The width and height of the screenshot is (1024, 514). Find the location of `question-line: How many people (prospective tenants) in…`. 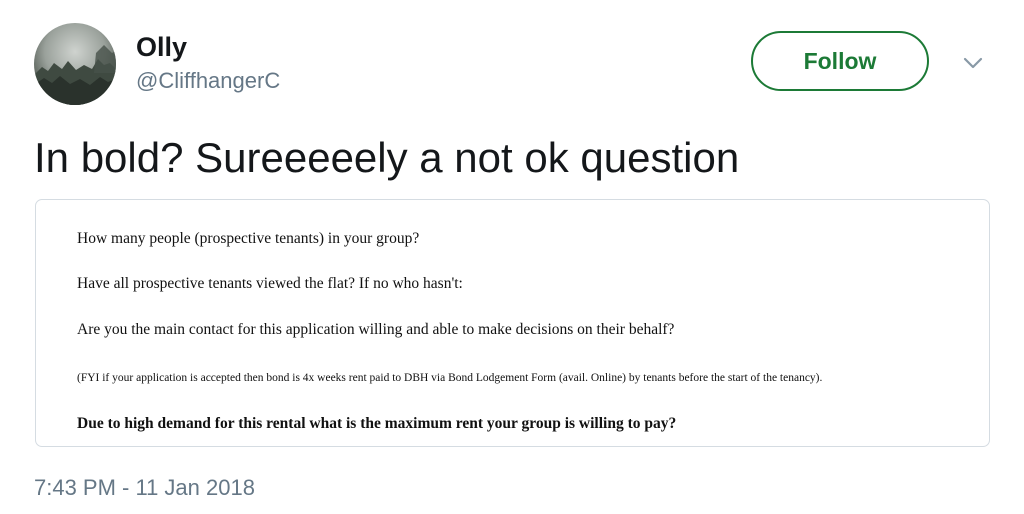

question-line: How many people (prospective tenants) in… is located at coordinates (248, 238).